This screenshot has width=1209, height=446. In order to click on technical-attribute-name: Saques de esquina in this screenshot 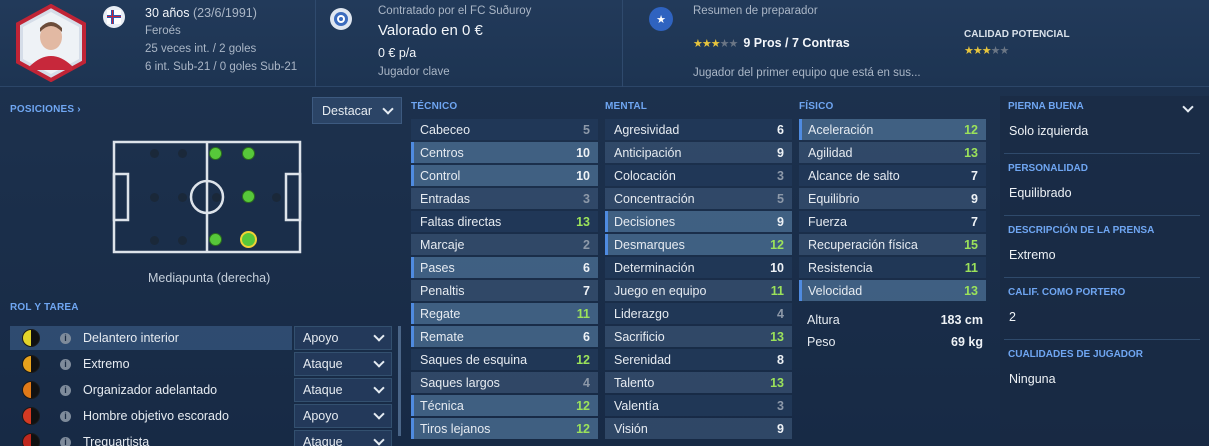, I will do `click(474, 359)`.